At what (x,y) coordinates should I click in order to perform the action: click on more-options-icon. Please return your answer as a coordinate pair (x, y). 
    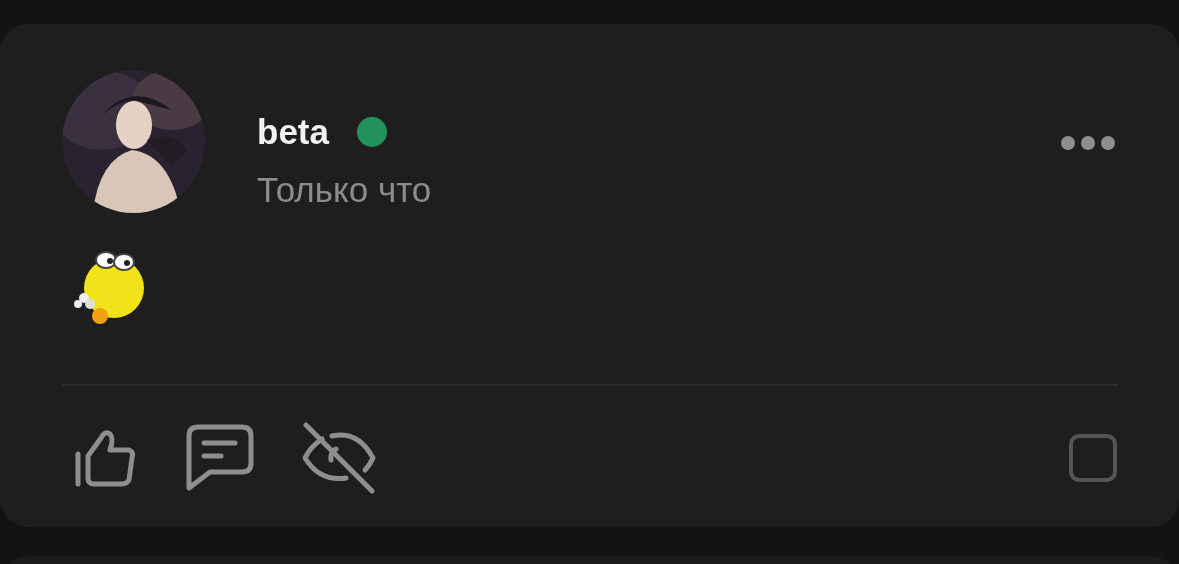
    Looking at the image, I should click on (1088, 143).